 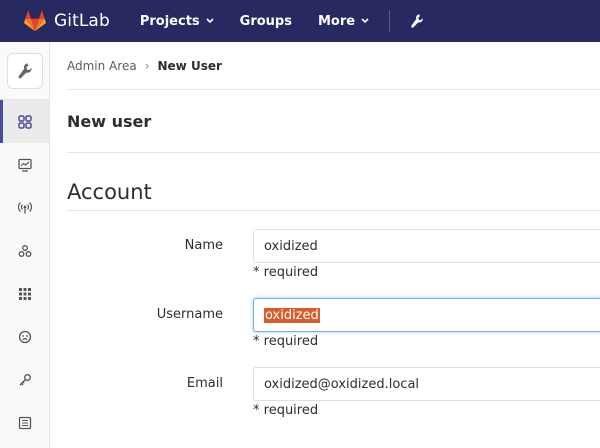 I want to click on nav-more-dropdown: More, so click(x=343, y=21).